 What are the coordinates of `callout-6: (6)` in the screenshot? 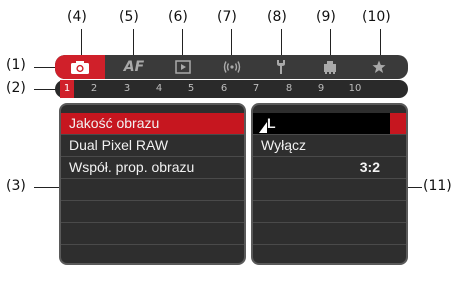 It's located at (178, 17).